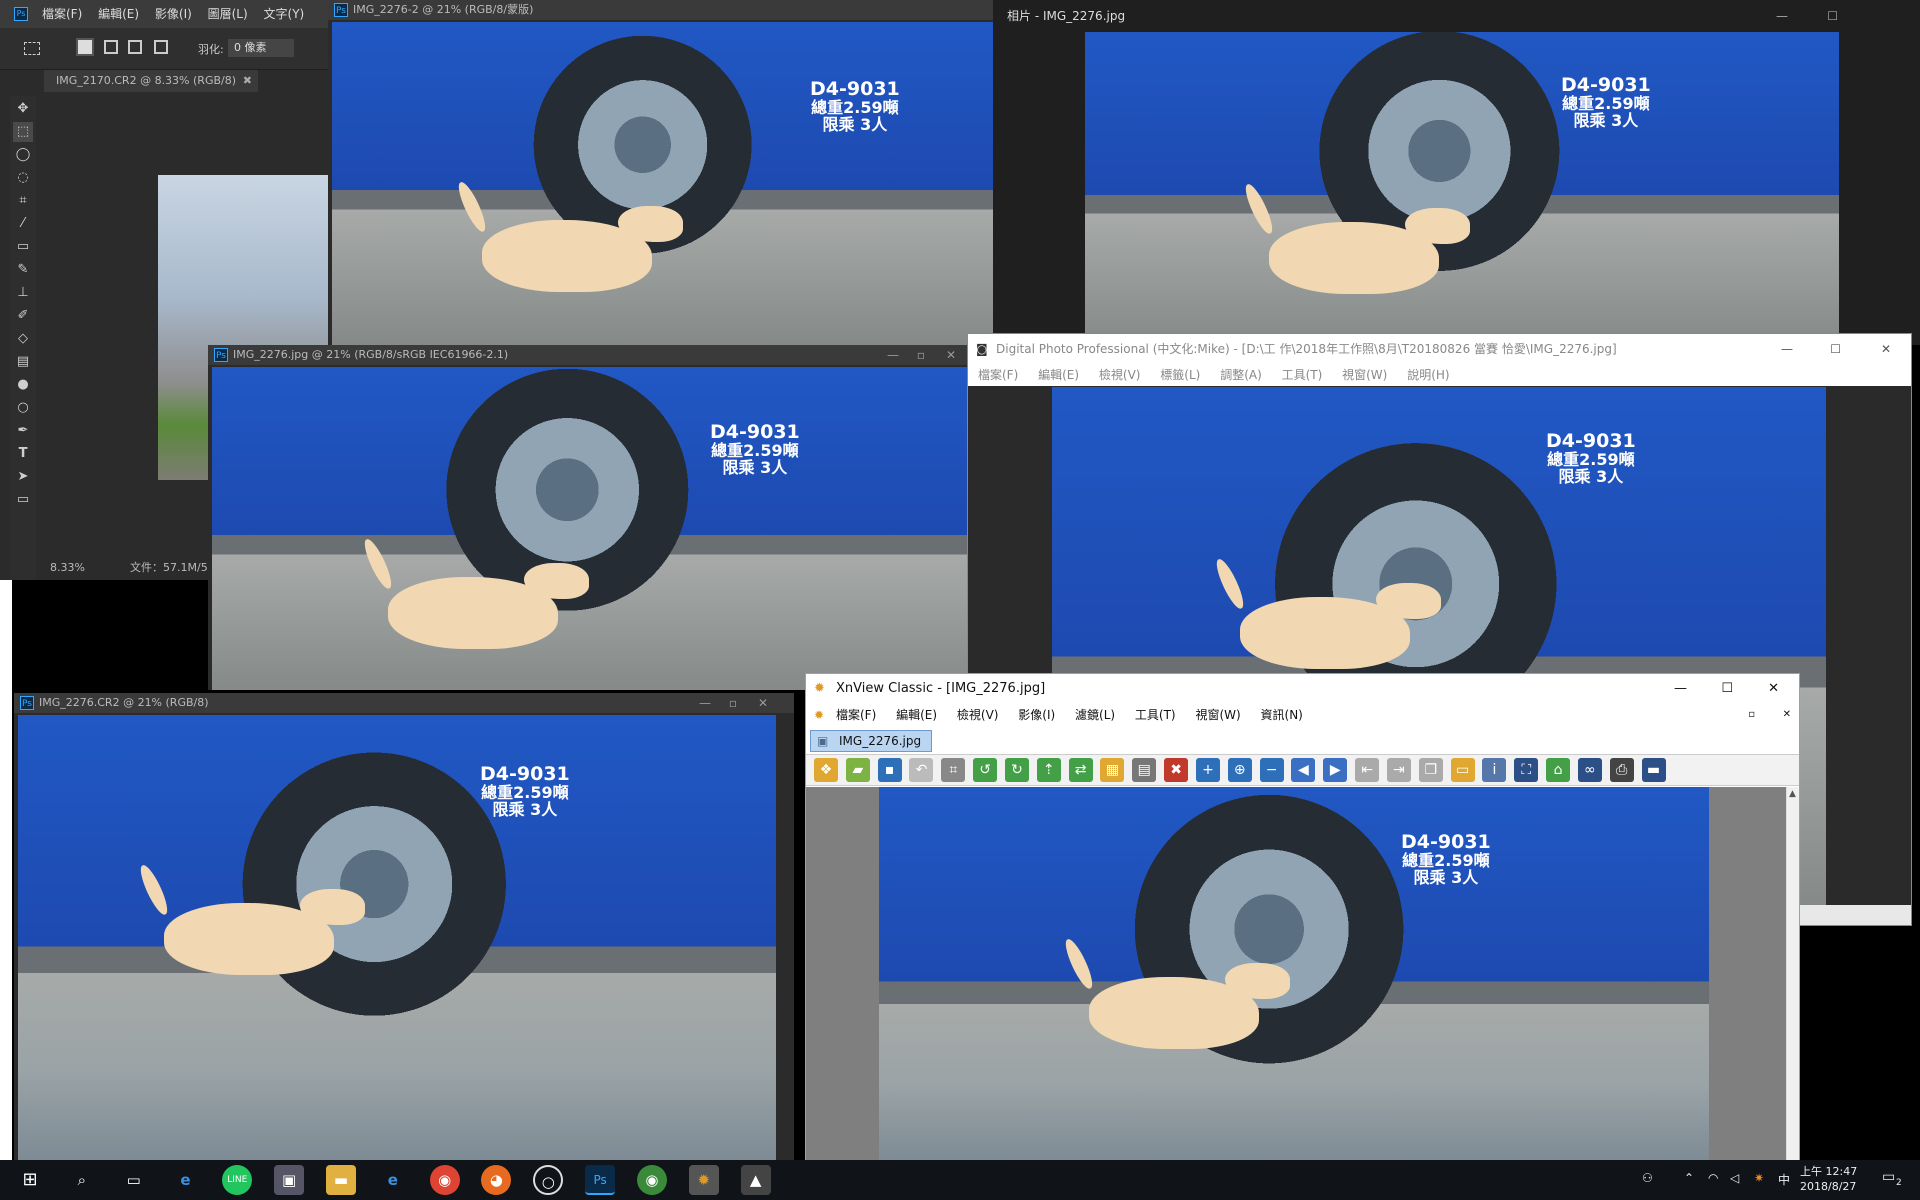 This screenshot has height=1200, width=1920. Describe the element at coordinates (1689, 1178) in the screenshot. I see `chevron-up-icon: ⌃` at that location.